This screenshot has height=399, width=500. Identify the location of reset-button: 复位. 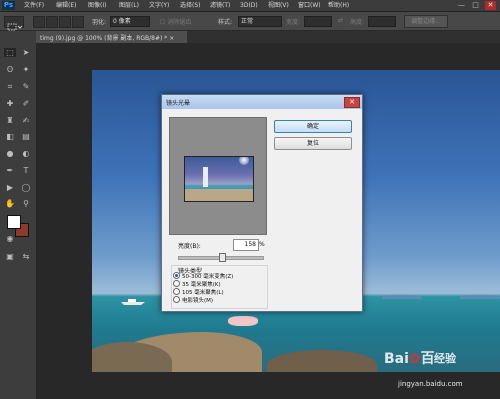
(313, 143).